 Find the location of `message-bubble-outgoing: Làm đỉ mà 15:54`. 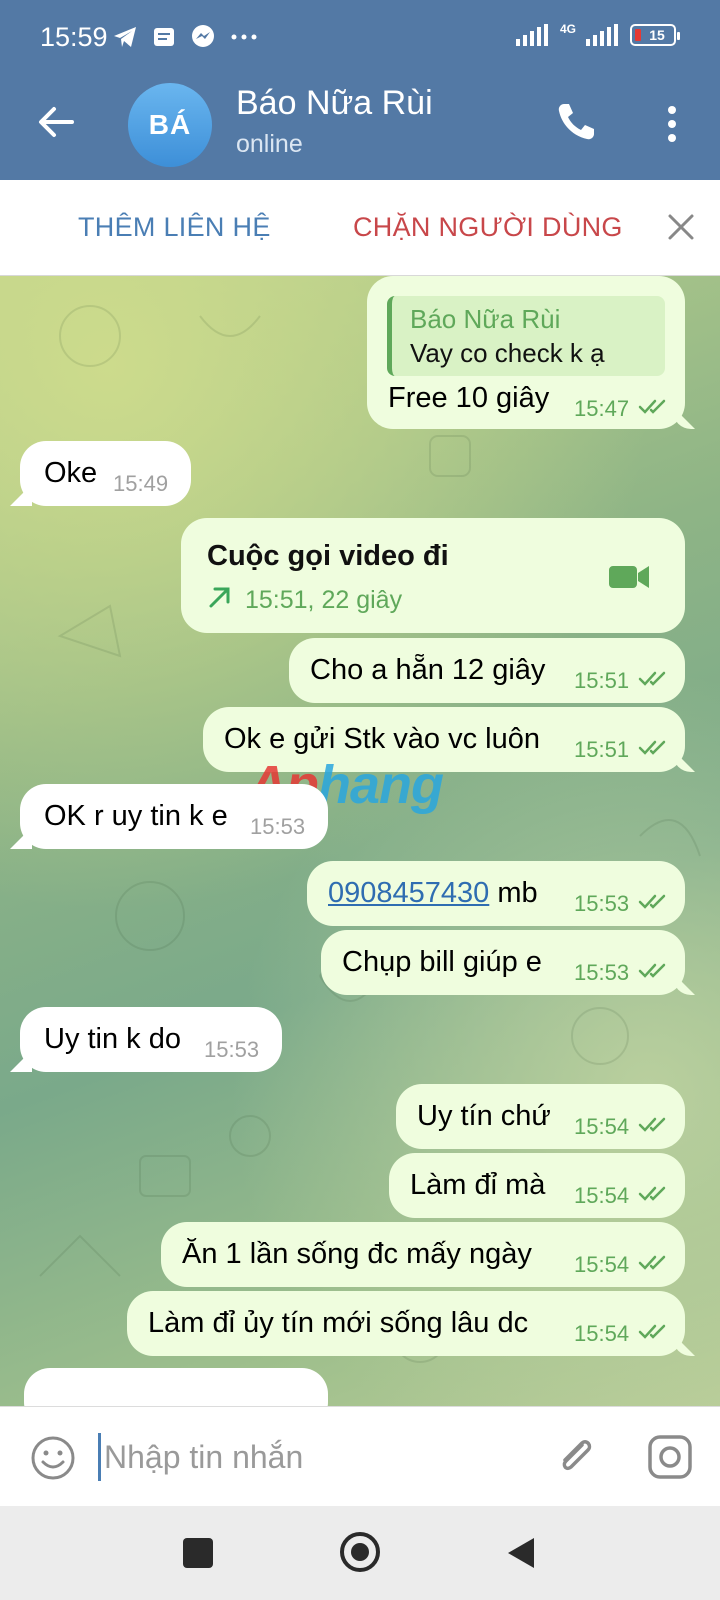

message-bubble-outgoing: Làm đỉ mà 15:54 is located at coordinates (537, 1185).